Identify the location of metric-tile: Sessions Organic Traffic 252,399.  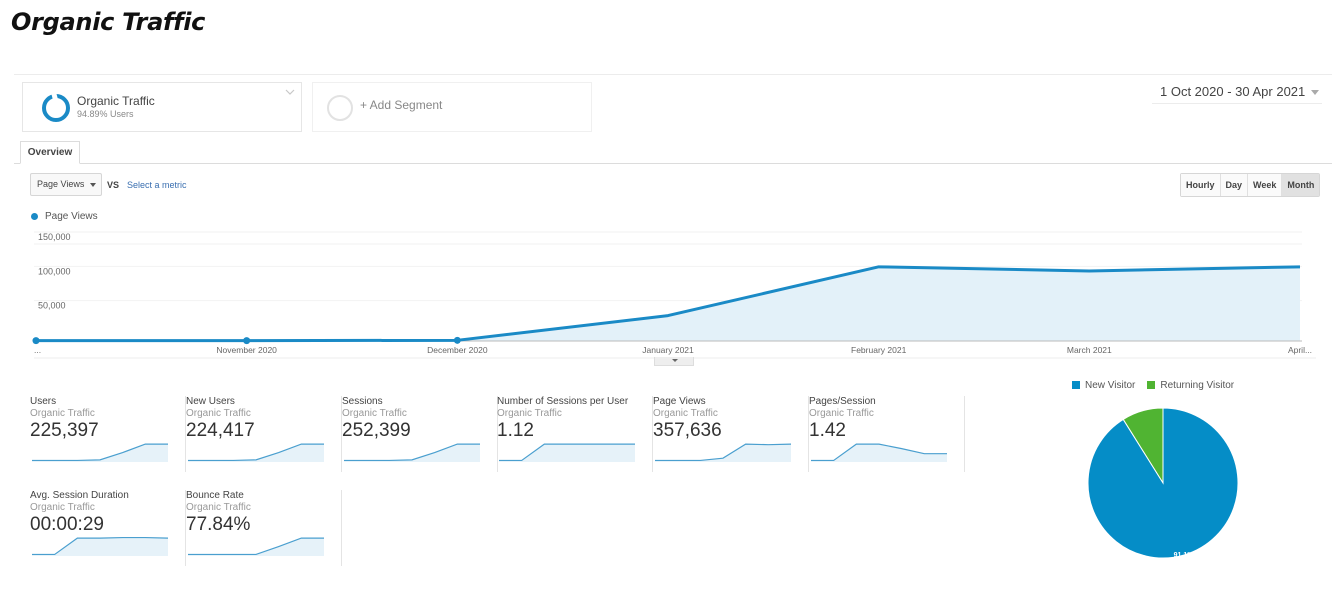
(420, 437).